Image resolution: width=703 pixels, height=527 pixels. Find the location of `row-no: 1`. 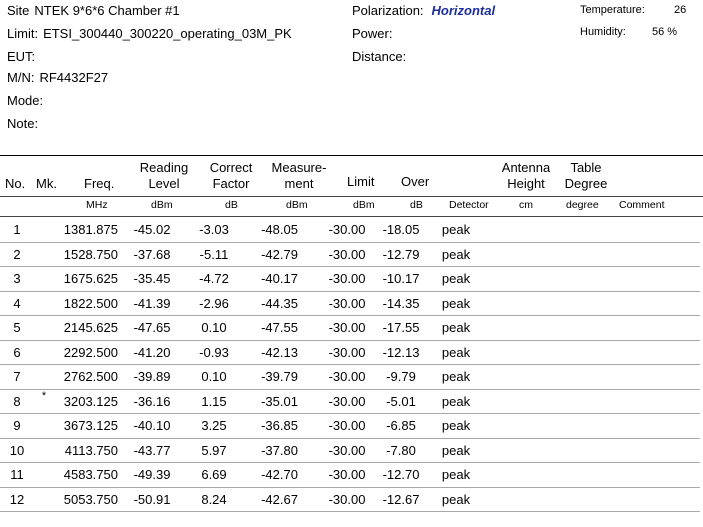

row-no: 1 is located at coordinates (17, 230).